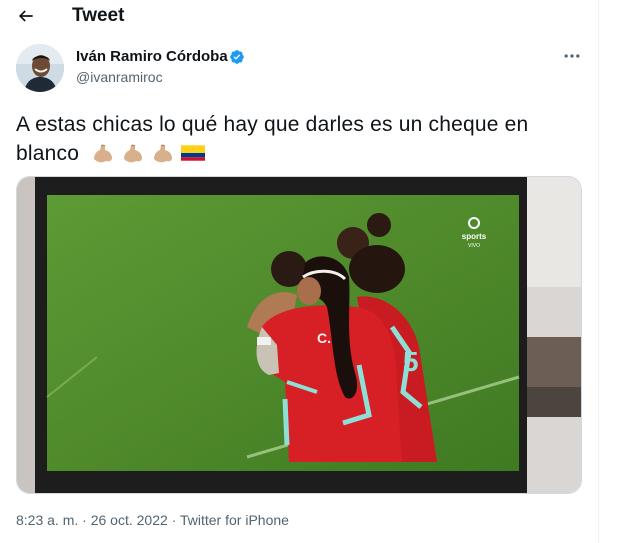  What do you see at coordinates (98, 15) in the screenshot?
I see `page-title: Tweet` at bounding box center [98, 15].